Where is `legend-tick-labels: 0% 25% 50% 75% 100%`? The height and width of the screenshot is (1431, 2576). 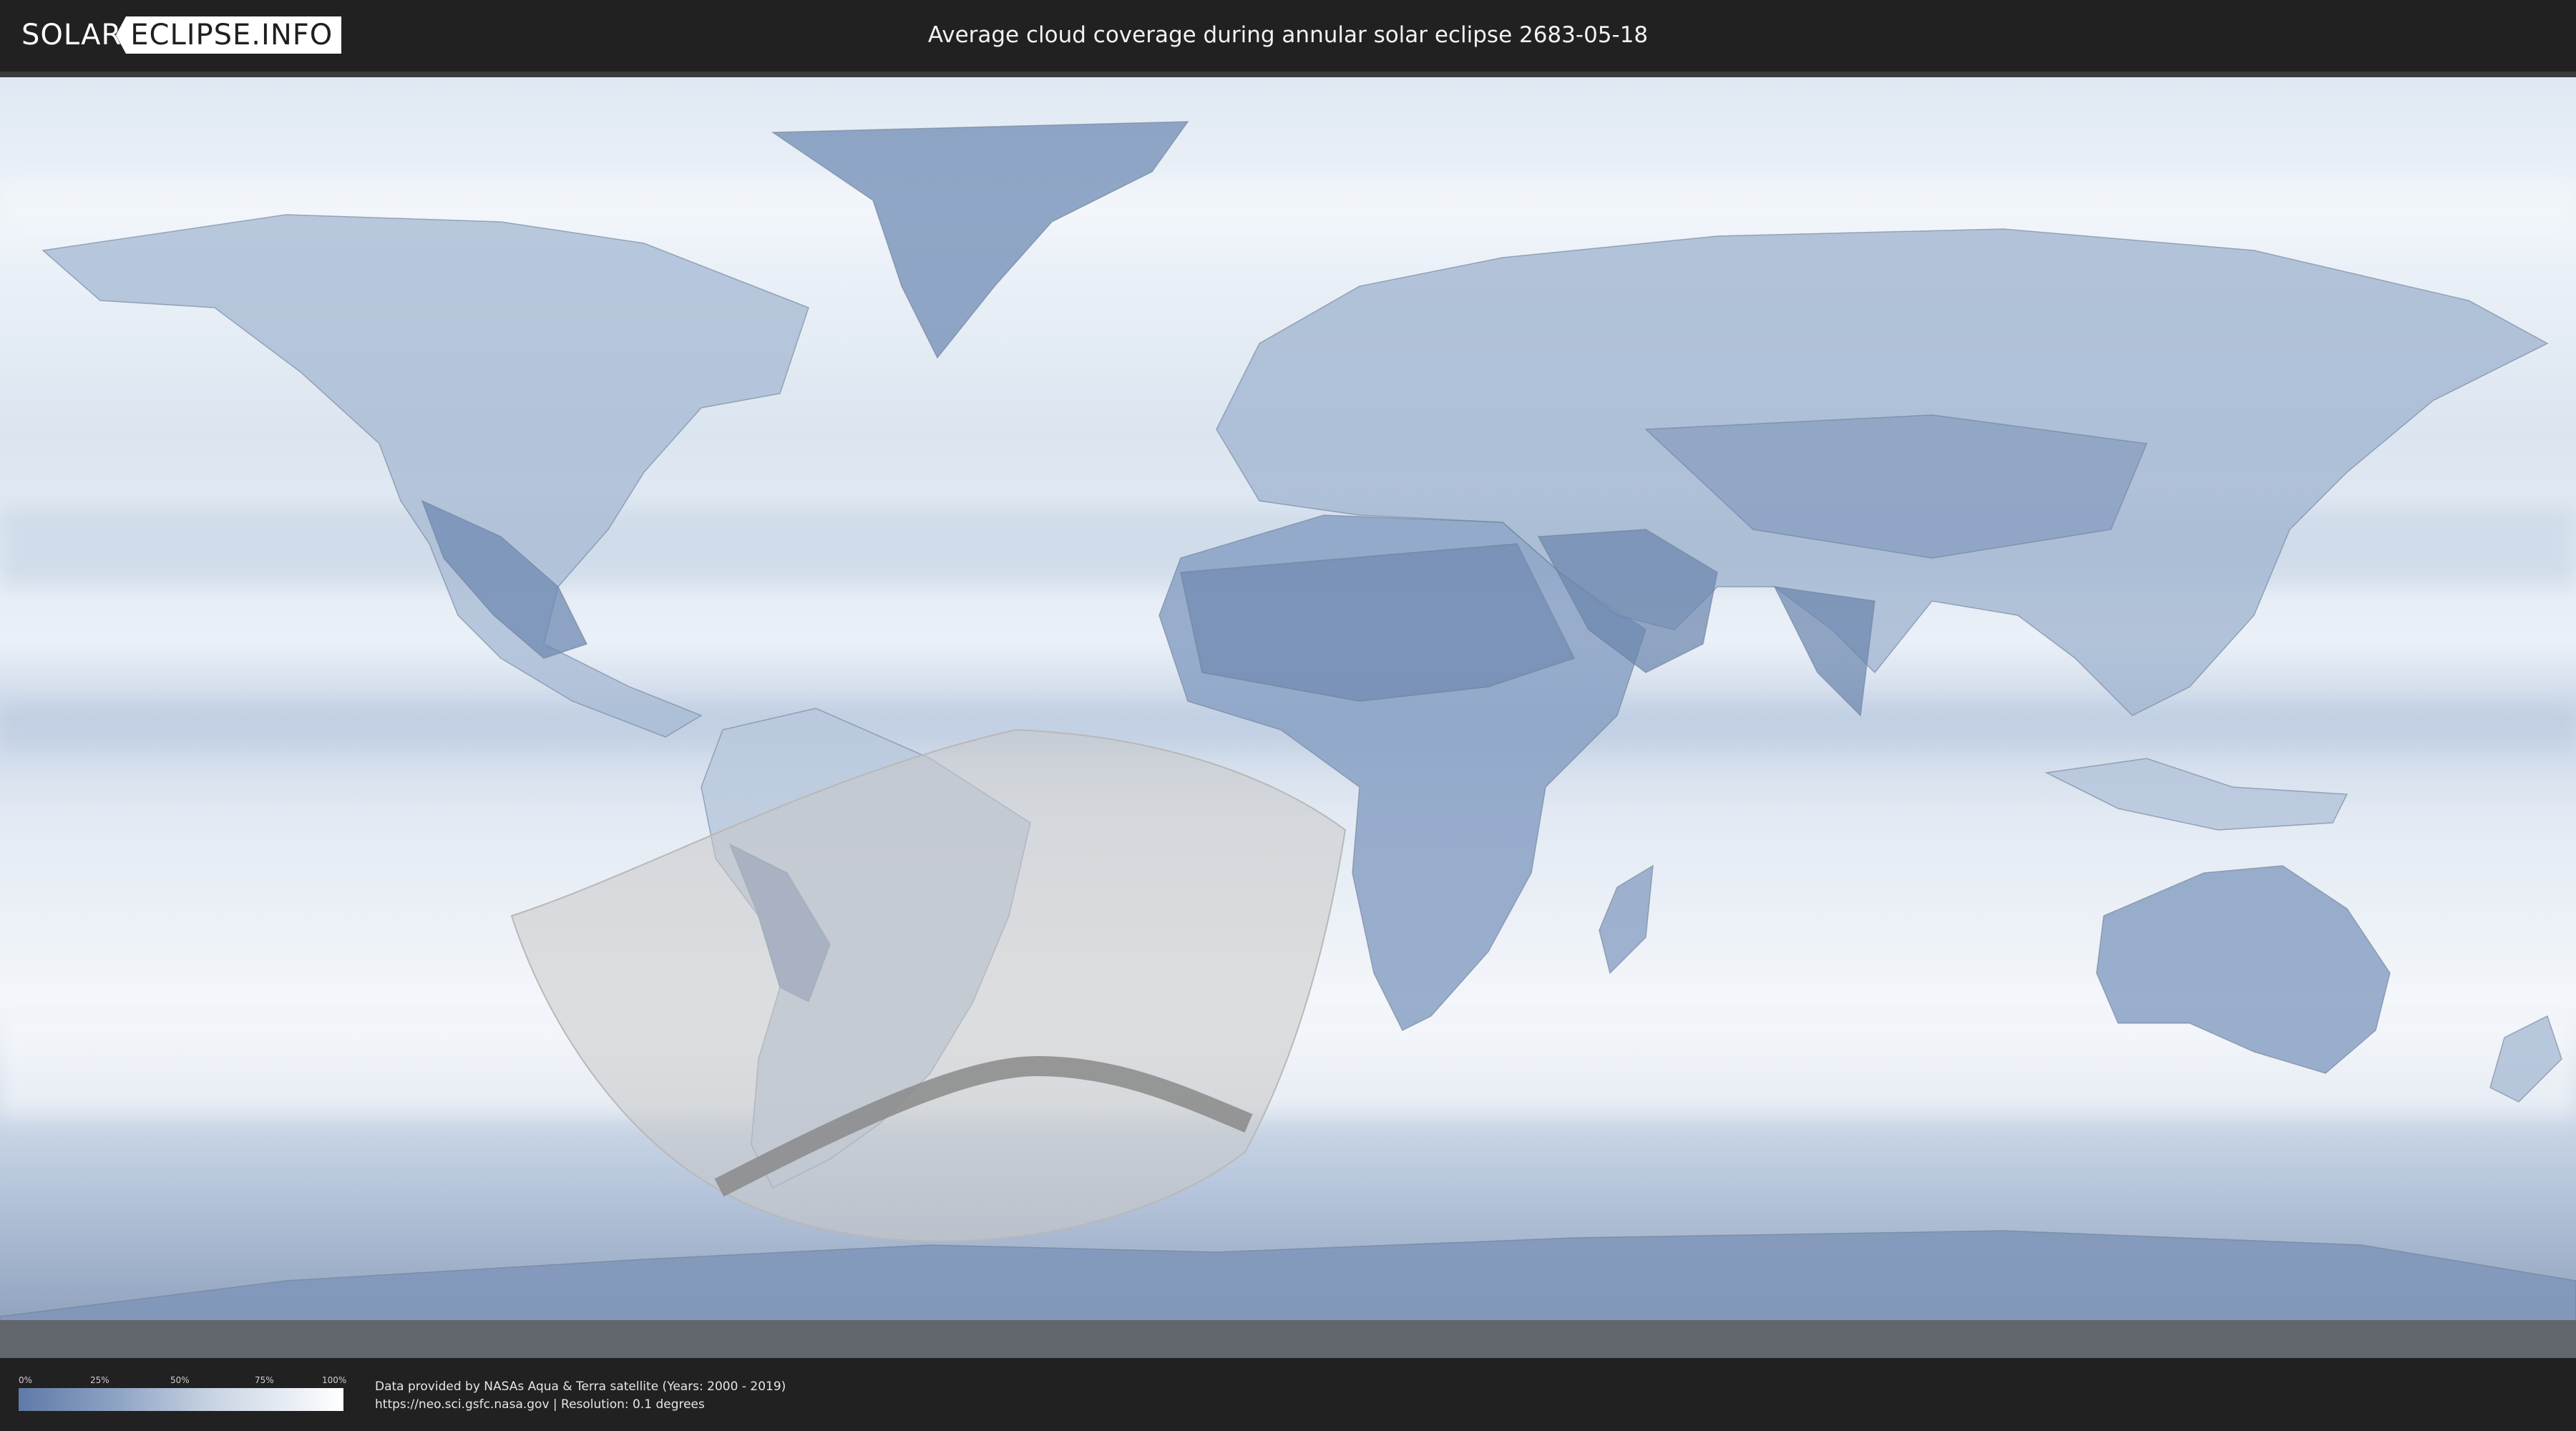
legend-tick-labels: 0% 25% 50% 75% 100% is located at coordinates (183, 1380).